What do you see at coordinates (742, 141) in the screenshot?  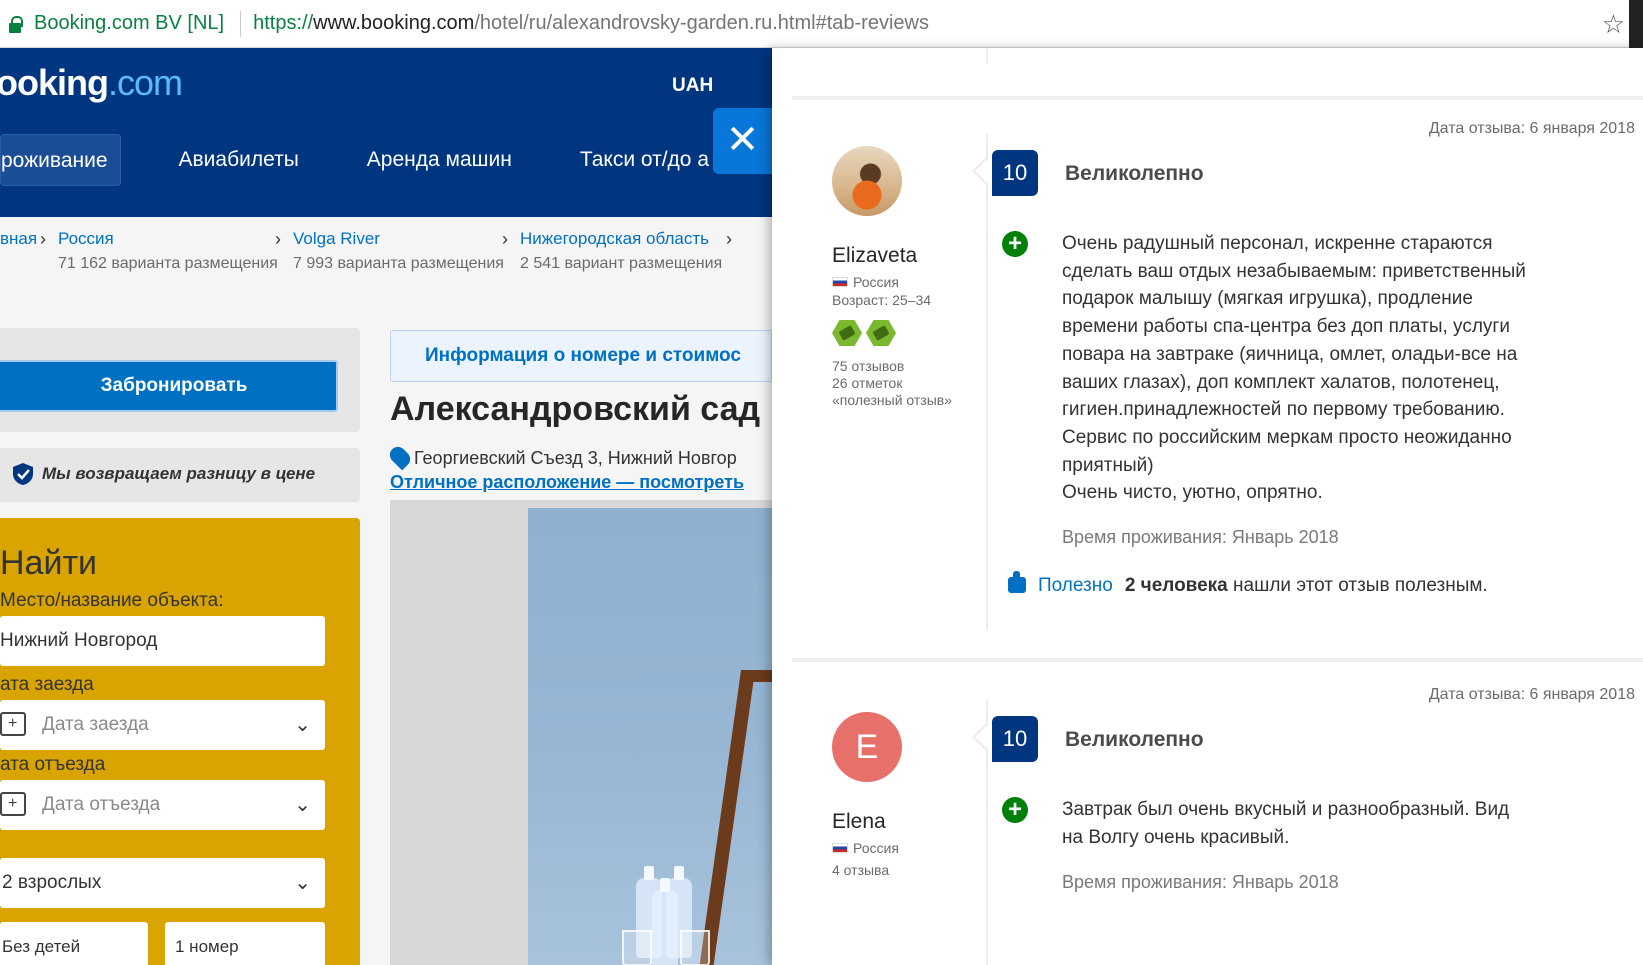 I see `close-reviews-button: ✕` at bounding box center [742, 141].